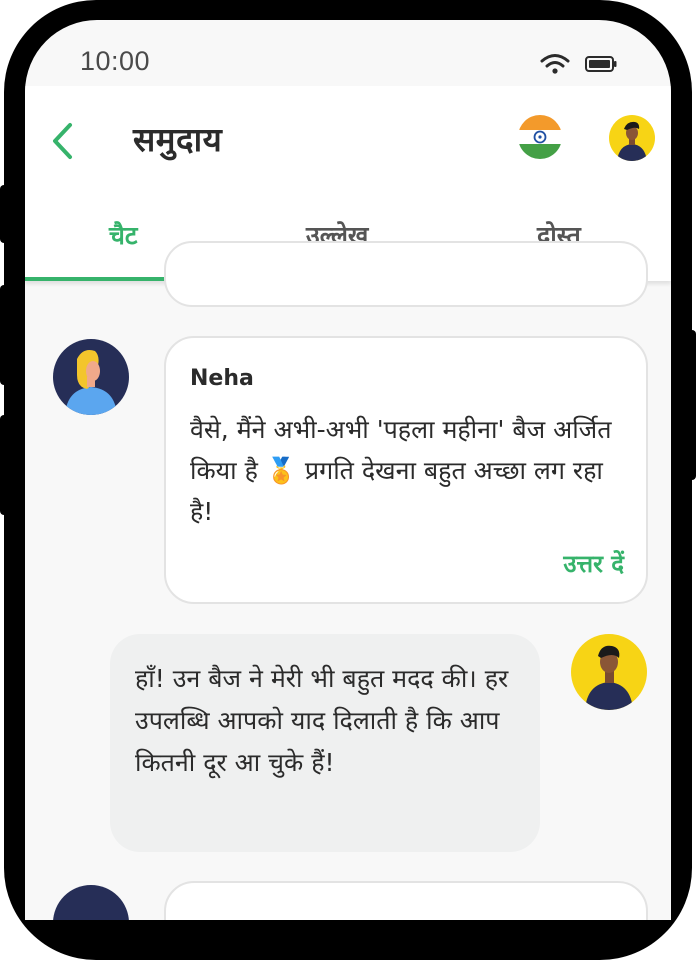 This screenshot has height=960, width=696. What do you see at coordinates (555, 64) in the screenshot?
I see `wifi-icon` at bounding box center [555, 64].